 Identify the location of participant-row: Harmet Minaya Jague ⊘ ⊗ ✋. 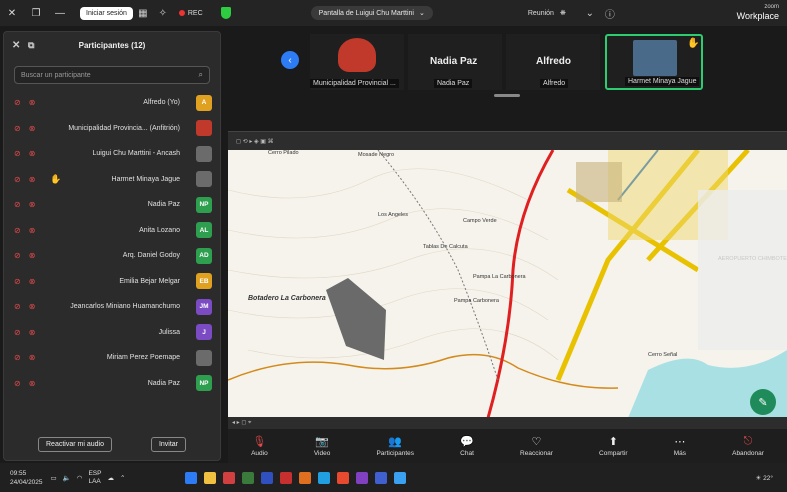
(112, 180).